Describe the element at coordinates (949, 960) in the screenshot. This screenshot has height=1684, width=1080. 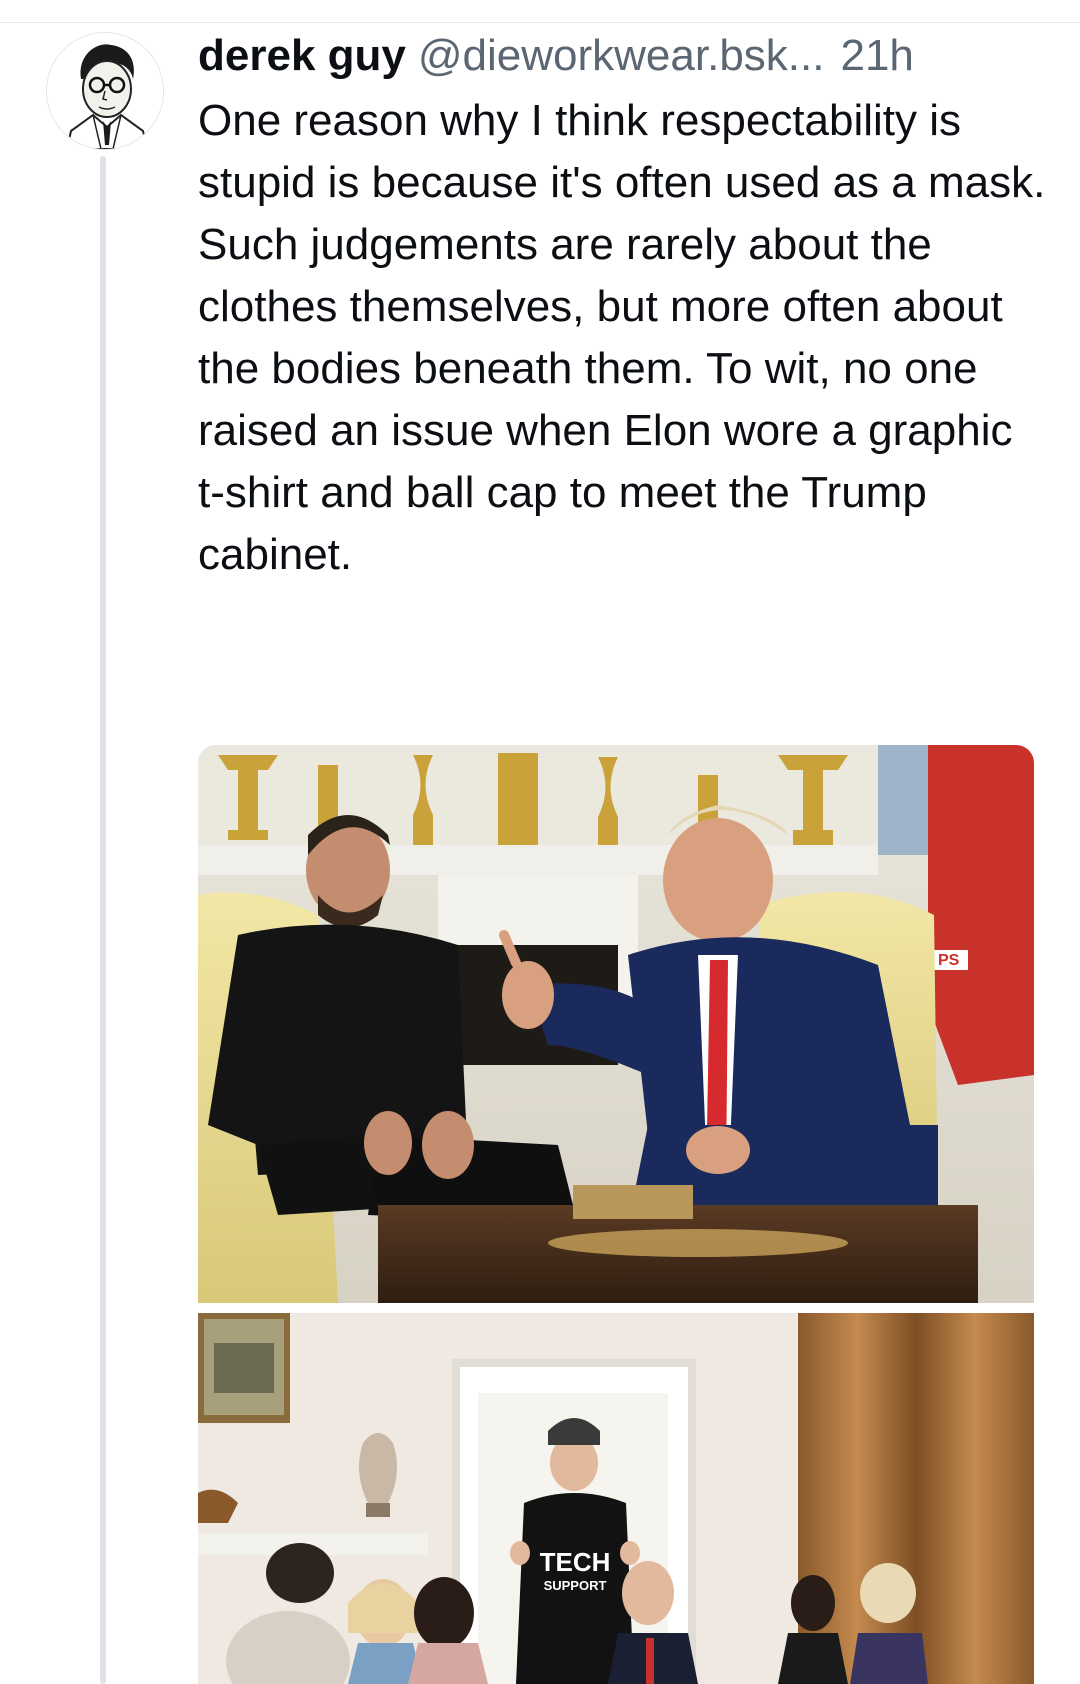
I see `flag-text: PS` at that location.